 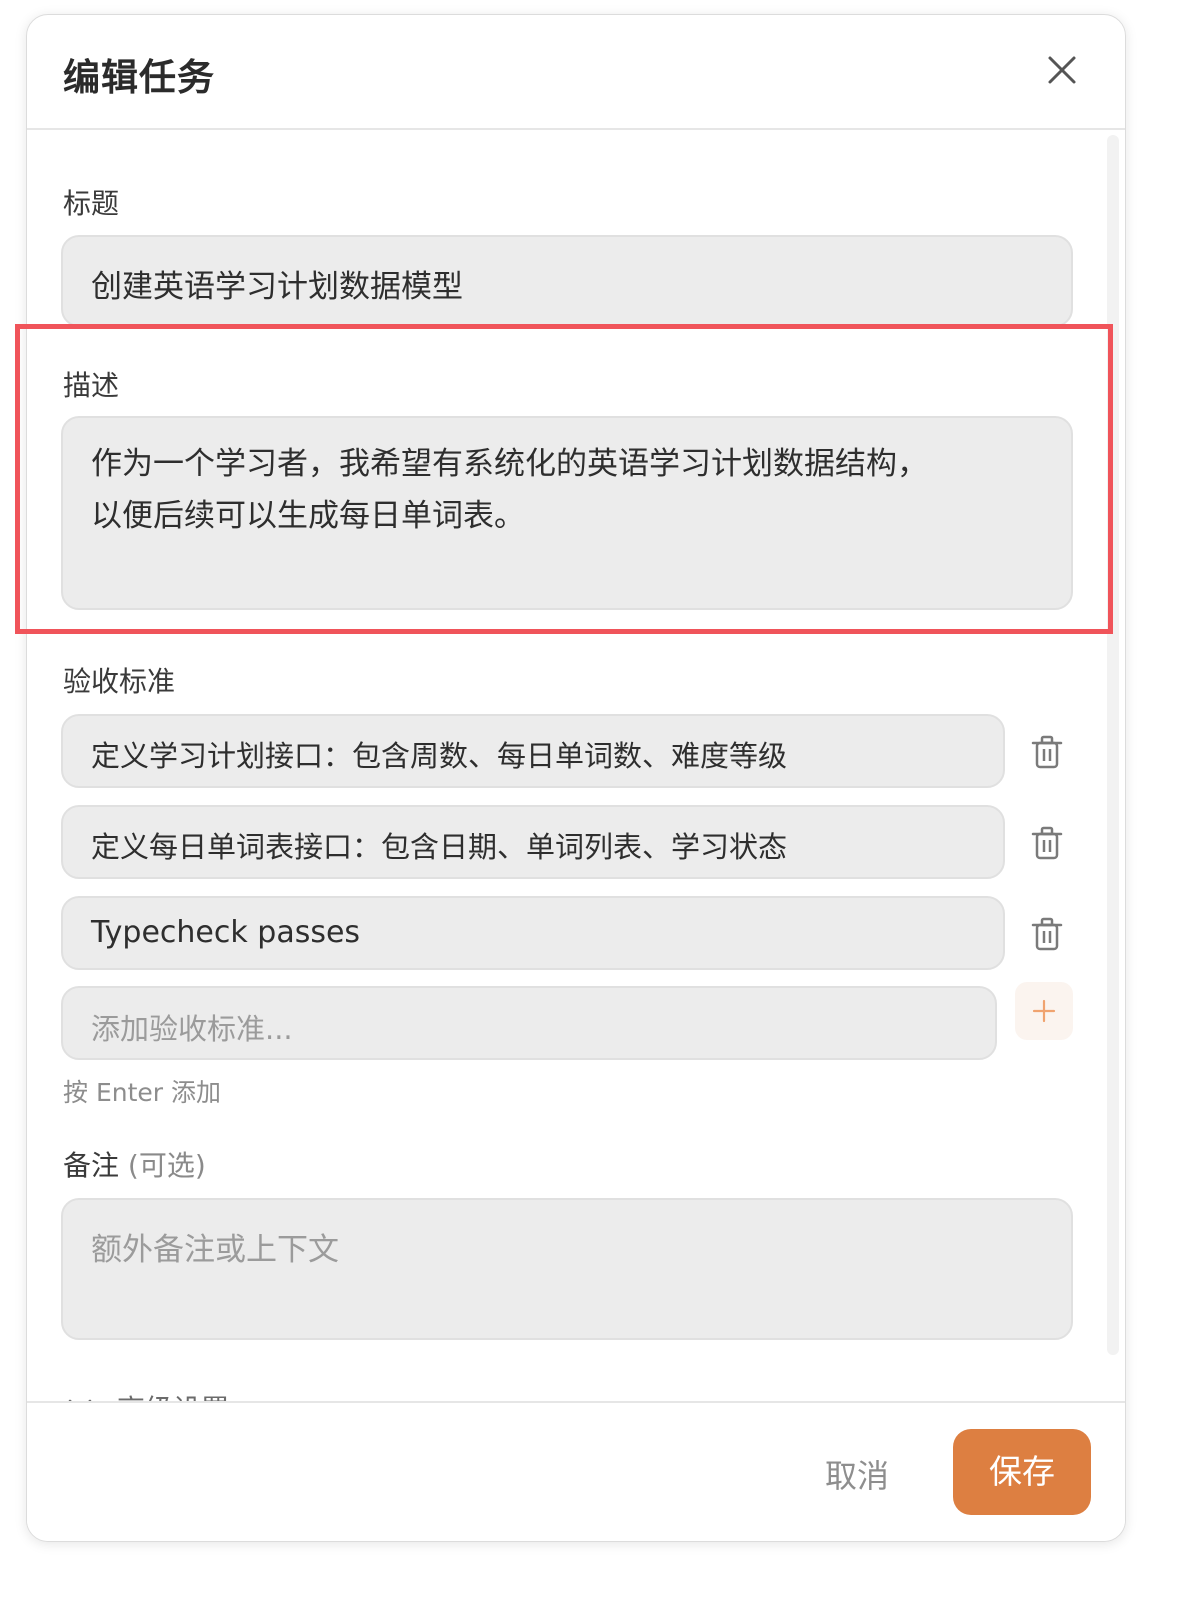 What do you see at coordinates (567, 281) in the screenshot?
I see `title-input: 创建英语学习计划数据模型` at bounding box center [567, 281].